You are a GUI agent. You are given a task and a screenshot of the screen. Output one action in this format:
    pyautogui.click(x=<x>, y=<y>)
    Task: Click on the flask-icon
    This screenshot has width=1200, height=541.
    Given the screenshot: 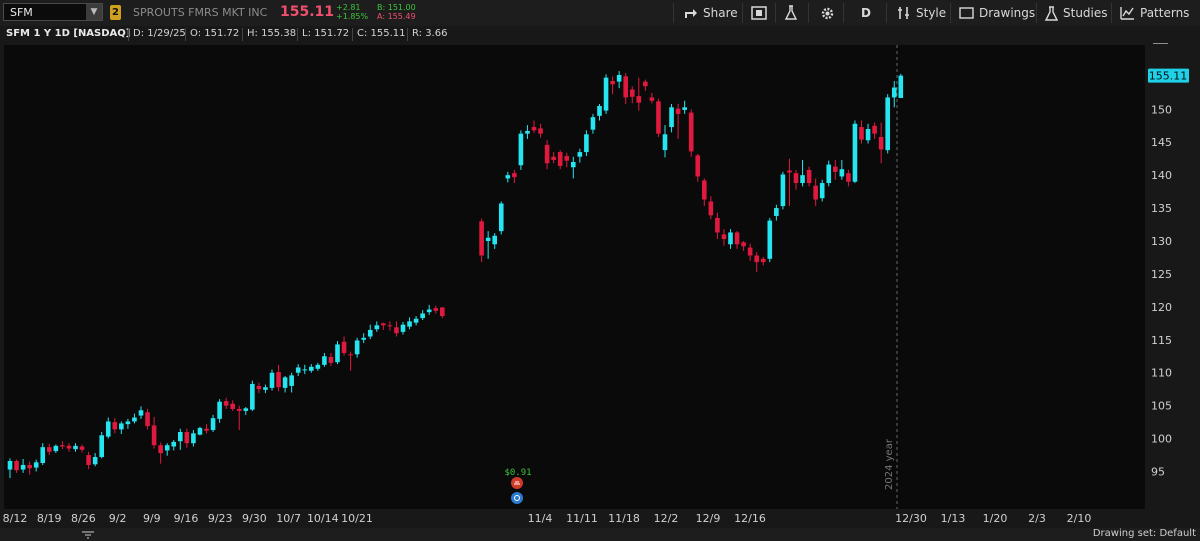 What is the action you would take?
    pyautogui.click(x=791, y=12)
    